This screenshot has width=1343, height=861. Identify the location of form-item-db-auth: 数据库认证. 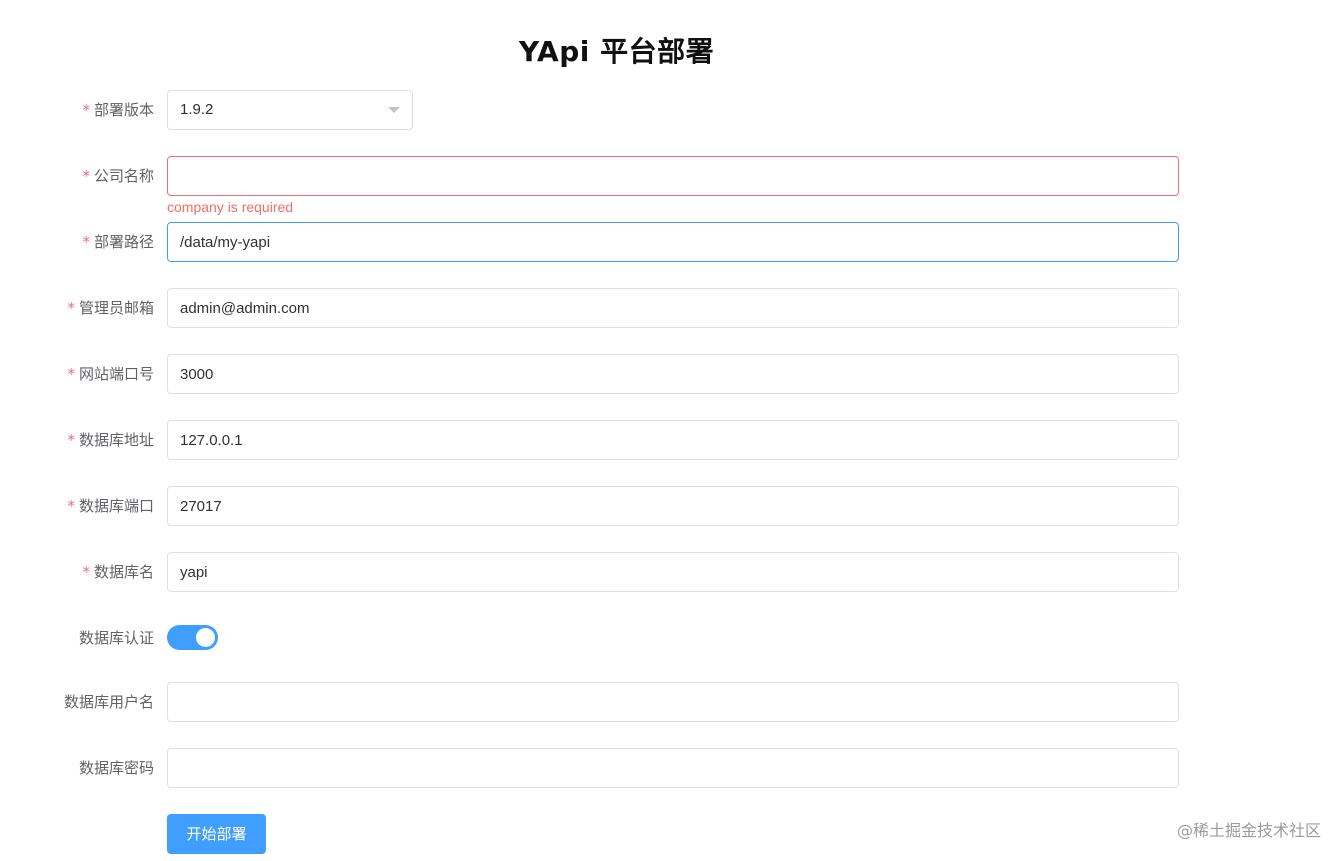
(600, 638).